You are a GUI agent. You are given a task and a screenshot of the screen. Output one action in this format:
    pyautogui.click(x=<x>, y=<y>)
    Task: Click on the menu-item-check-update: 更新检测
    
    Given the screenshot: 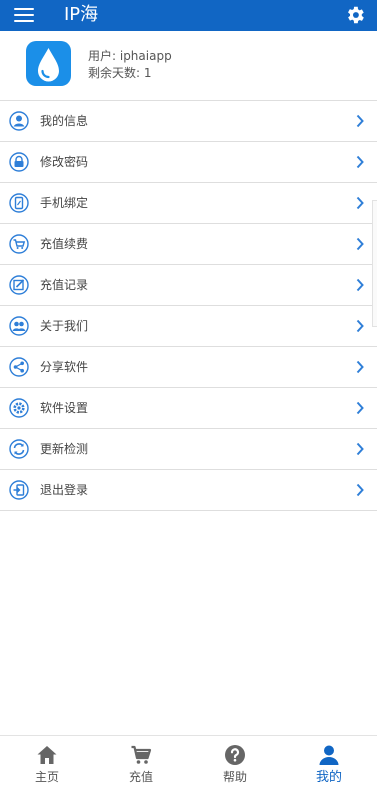 What is the action you would take?
    pyautogui.click(x=188, y=449)
    